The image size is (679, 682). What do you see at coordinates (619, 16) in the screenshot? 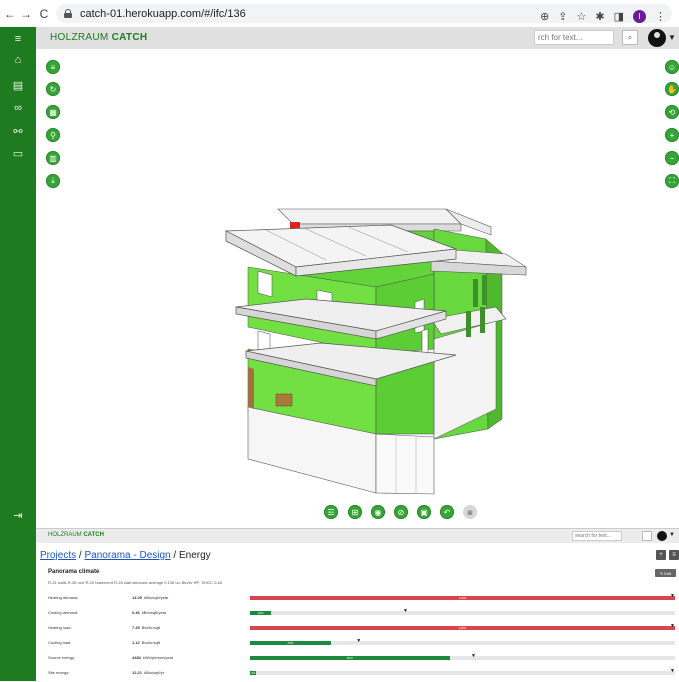
I see `sidepanel-icon: ◨` at bounding box center [619, 16].